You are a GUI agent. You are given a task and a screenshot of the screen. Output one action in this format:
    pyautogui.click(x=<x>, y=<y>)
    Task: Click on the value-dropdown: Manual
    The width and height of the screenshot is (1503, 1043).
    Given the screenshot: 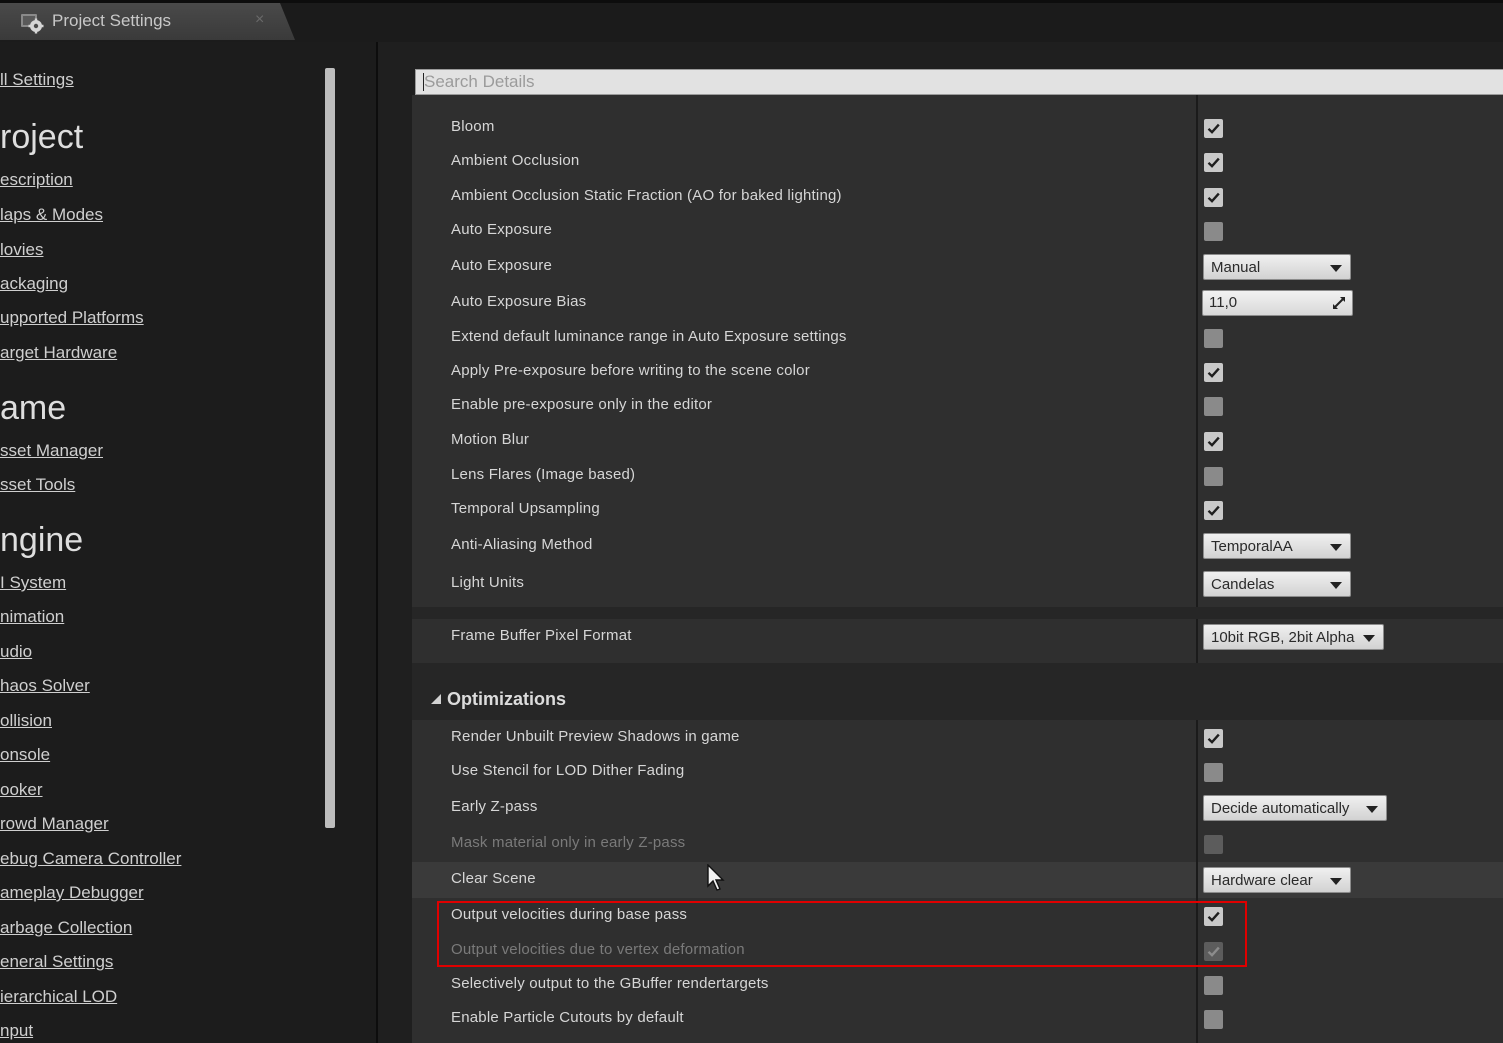 What is the action you would take?
    pyautogui.click(x=1277, y=267)
    